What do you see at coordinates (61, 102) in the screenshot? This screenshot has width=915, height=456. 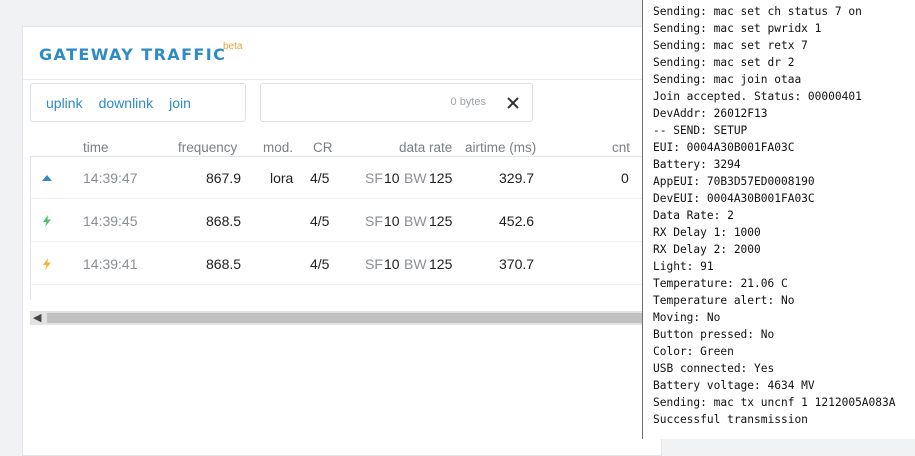 I see `filter-uplink-button: uplink` at bounding box center [61, 102].